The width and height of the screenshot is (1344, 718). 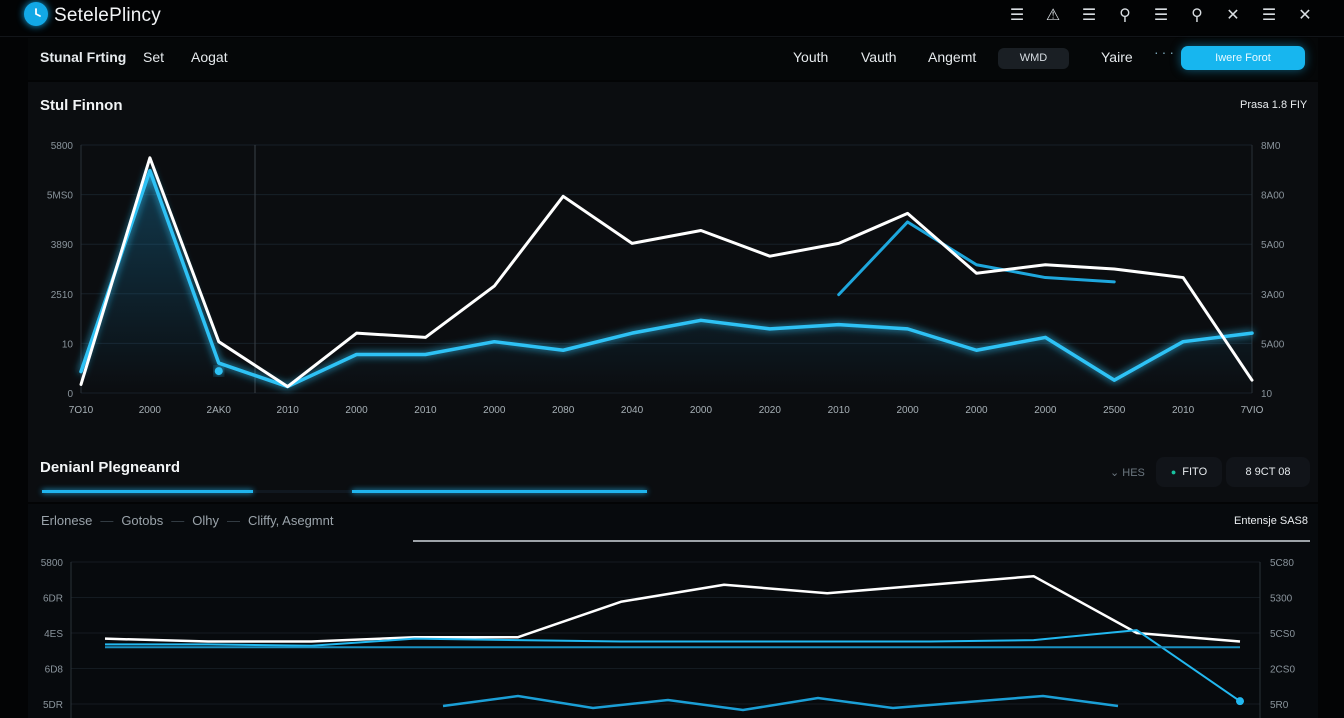 I want to click on nav-item-aogat: Aogat, so click(x=209, y=57).